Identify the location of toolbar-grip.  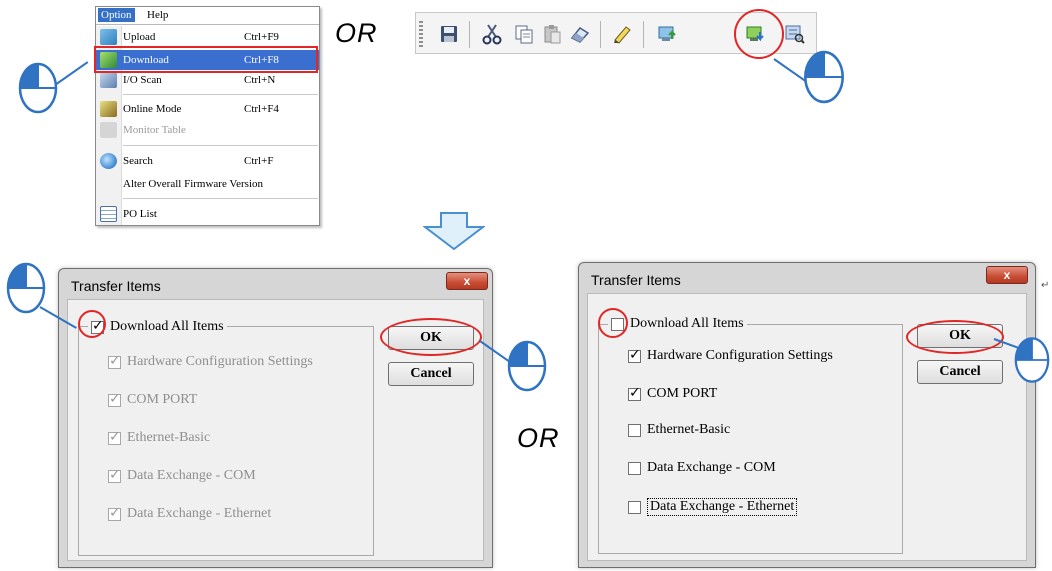
(421, 34).